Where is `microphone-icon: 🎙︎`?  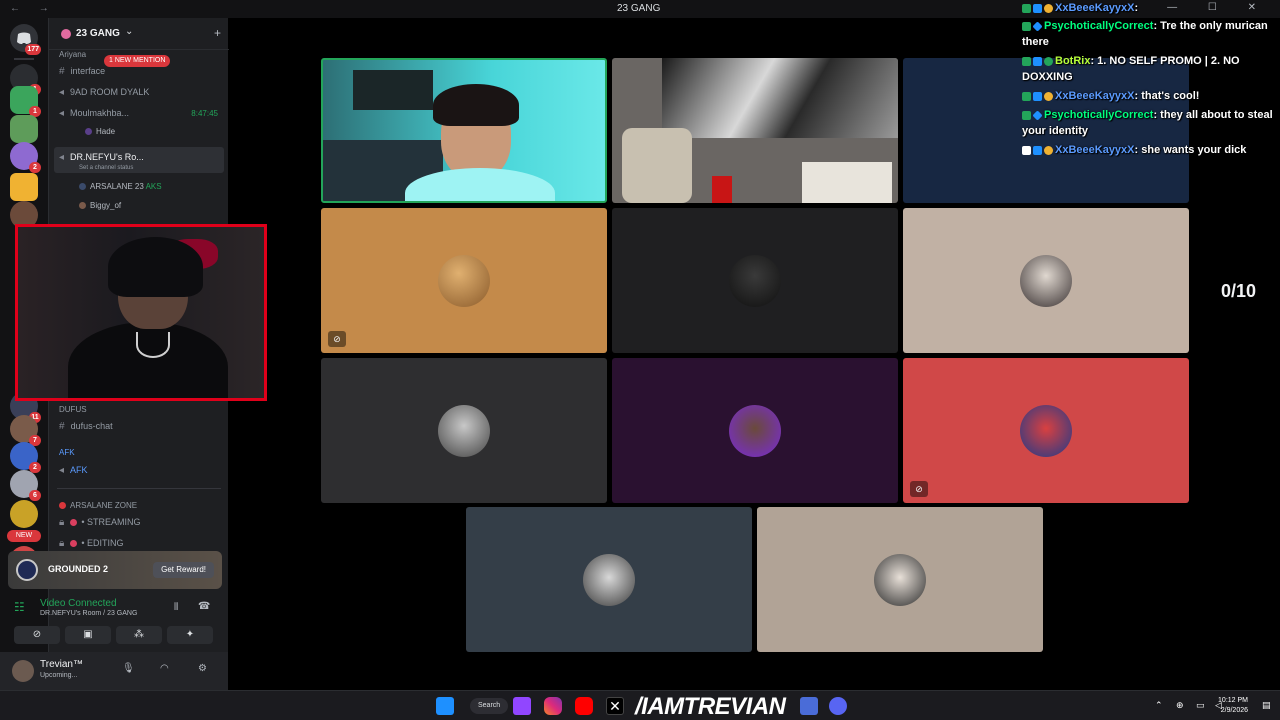
microphone-icon: 🎙︎ is located at coordinates (128, 668).